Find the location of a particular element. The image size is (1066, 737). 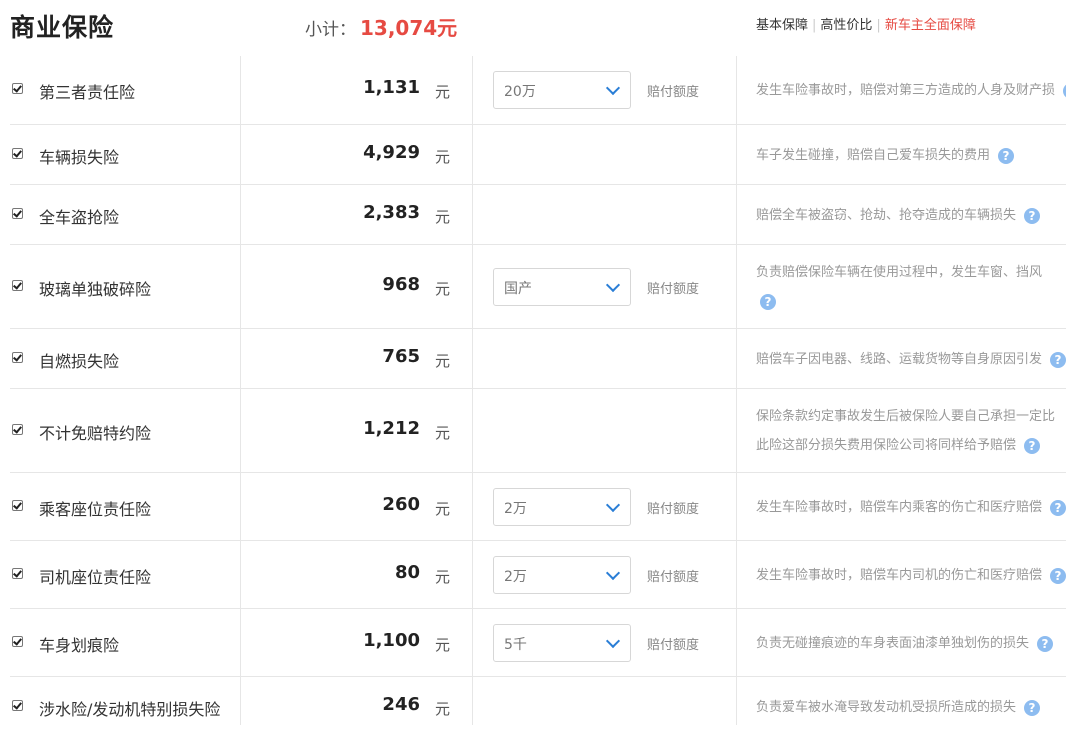

preset-full-link: 新车主全面保障 is located at coordinates (930, 25).